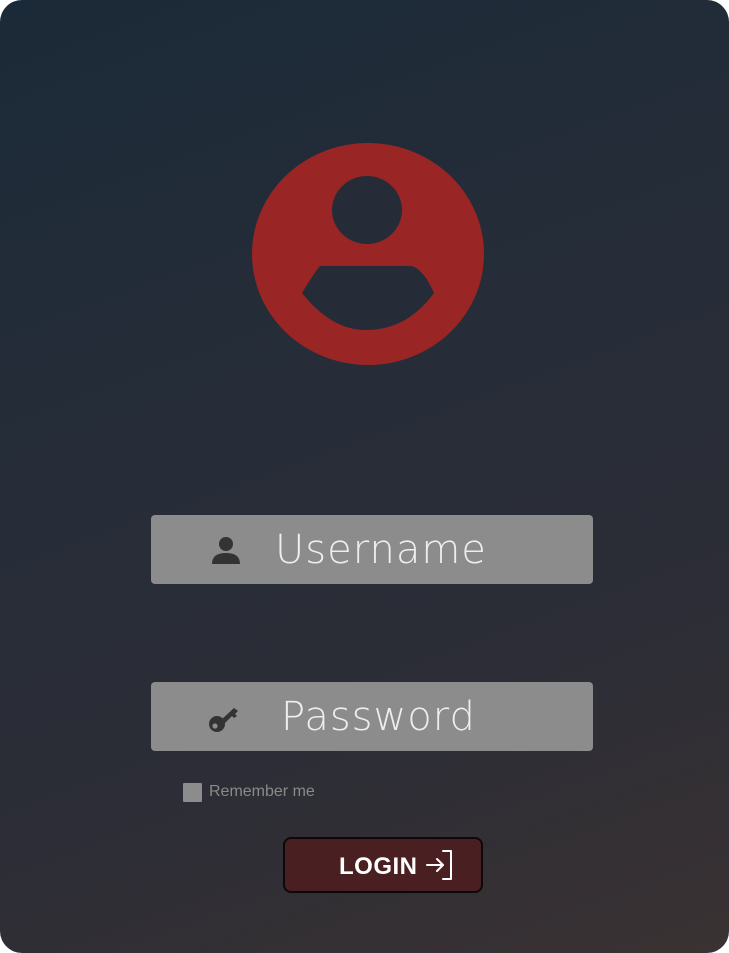 The width and height of the screenshot is (729, 953). What do you see at coordinates (378, 866) in the screenshot?
I see `login-button-label: LOGIN` at bounding box center [378, 866].